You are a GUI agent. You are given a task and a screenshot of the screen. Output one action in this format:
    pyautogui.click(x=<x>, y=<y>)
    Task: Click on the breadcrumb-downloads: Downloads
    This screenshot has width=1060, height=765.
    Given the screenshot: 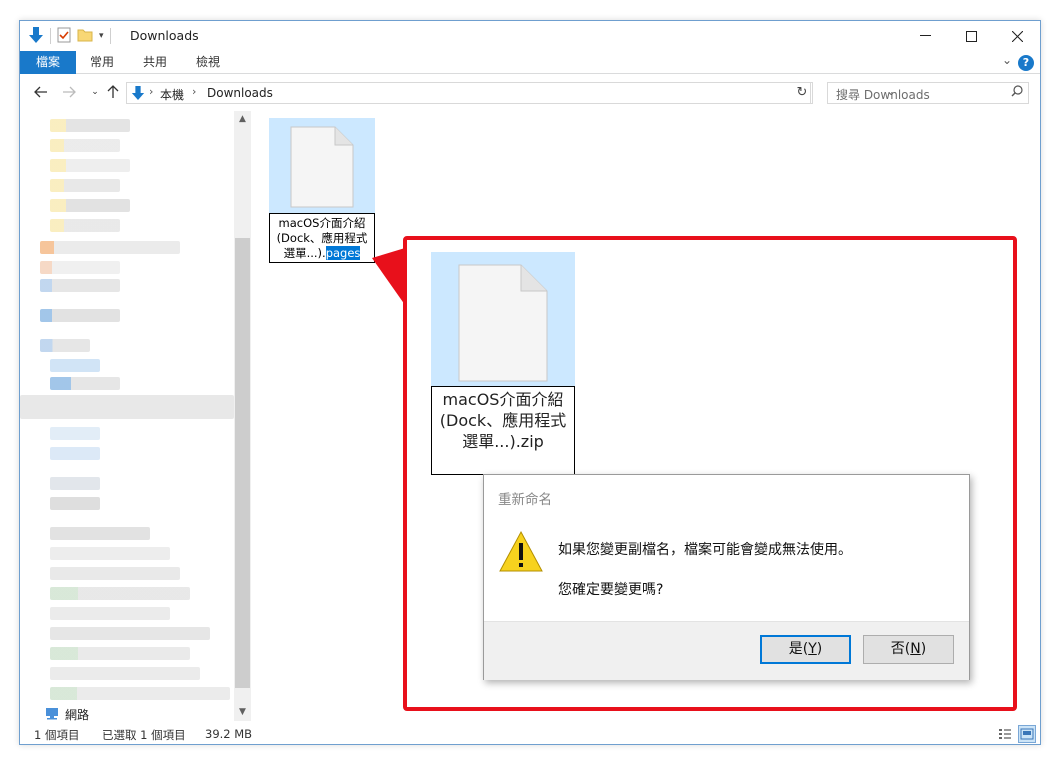 What is the action you would take?
    pyautogui.click(x=240, y=93)
    